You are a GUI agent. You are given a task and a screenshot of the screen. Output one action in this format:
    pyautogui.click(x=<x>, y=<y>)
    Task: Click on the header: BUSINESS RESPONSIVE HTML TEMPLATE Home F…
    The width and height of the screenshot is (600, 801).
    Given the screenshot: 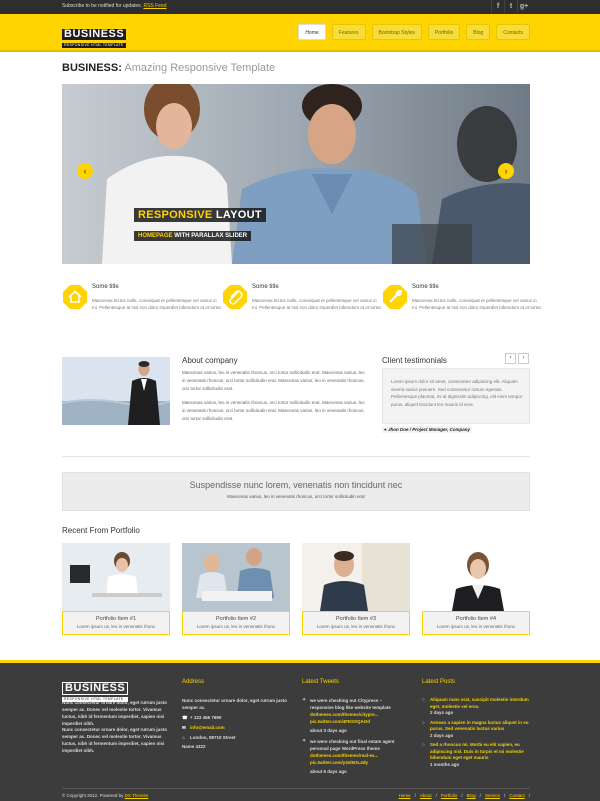 What is the action you would take?
    pyautogui.click(x=300, y=33)
    